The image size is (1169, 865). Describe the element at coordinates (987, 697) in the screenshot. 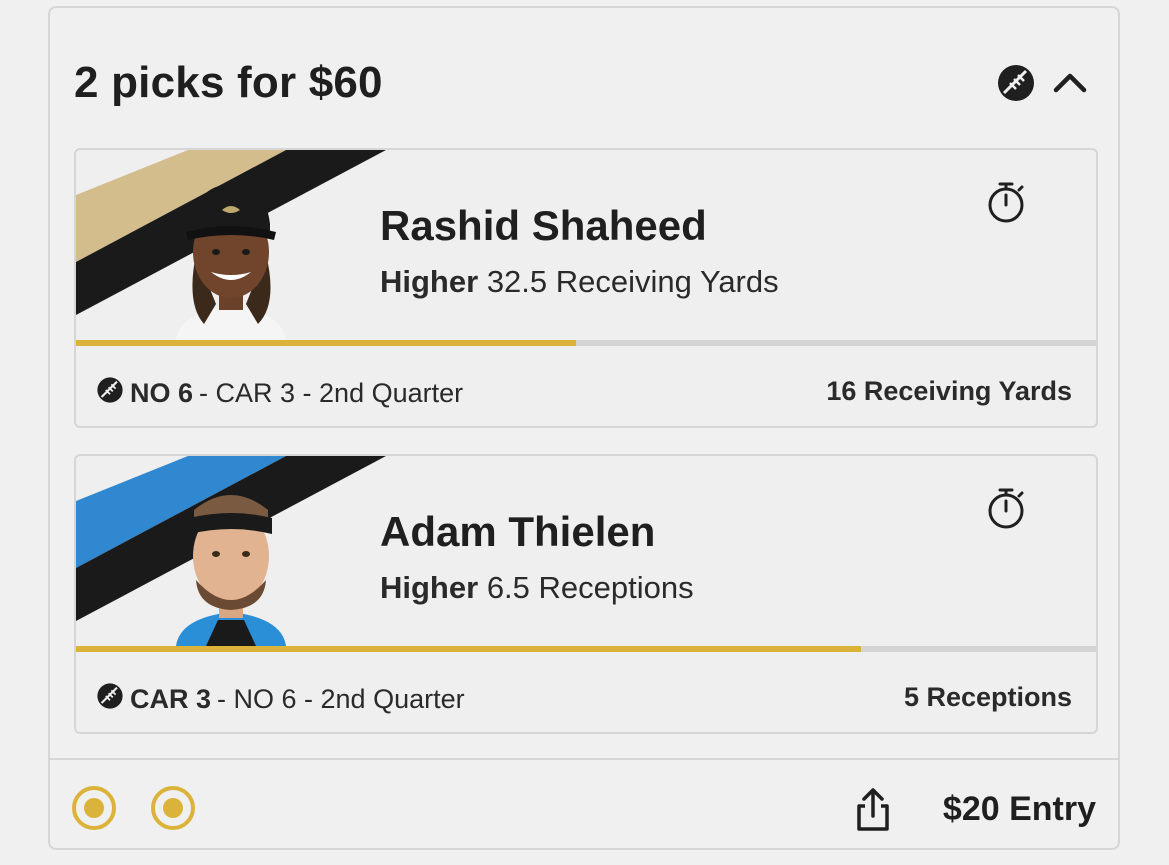

I see `current-stat: 5 Receptions` at that location.